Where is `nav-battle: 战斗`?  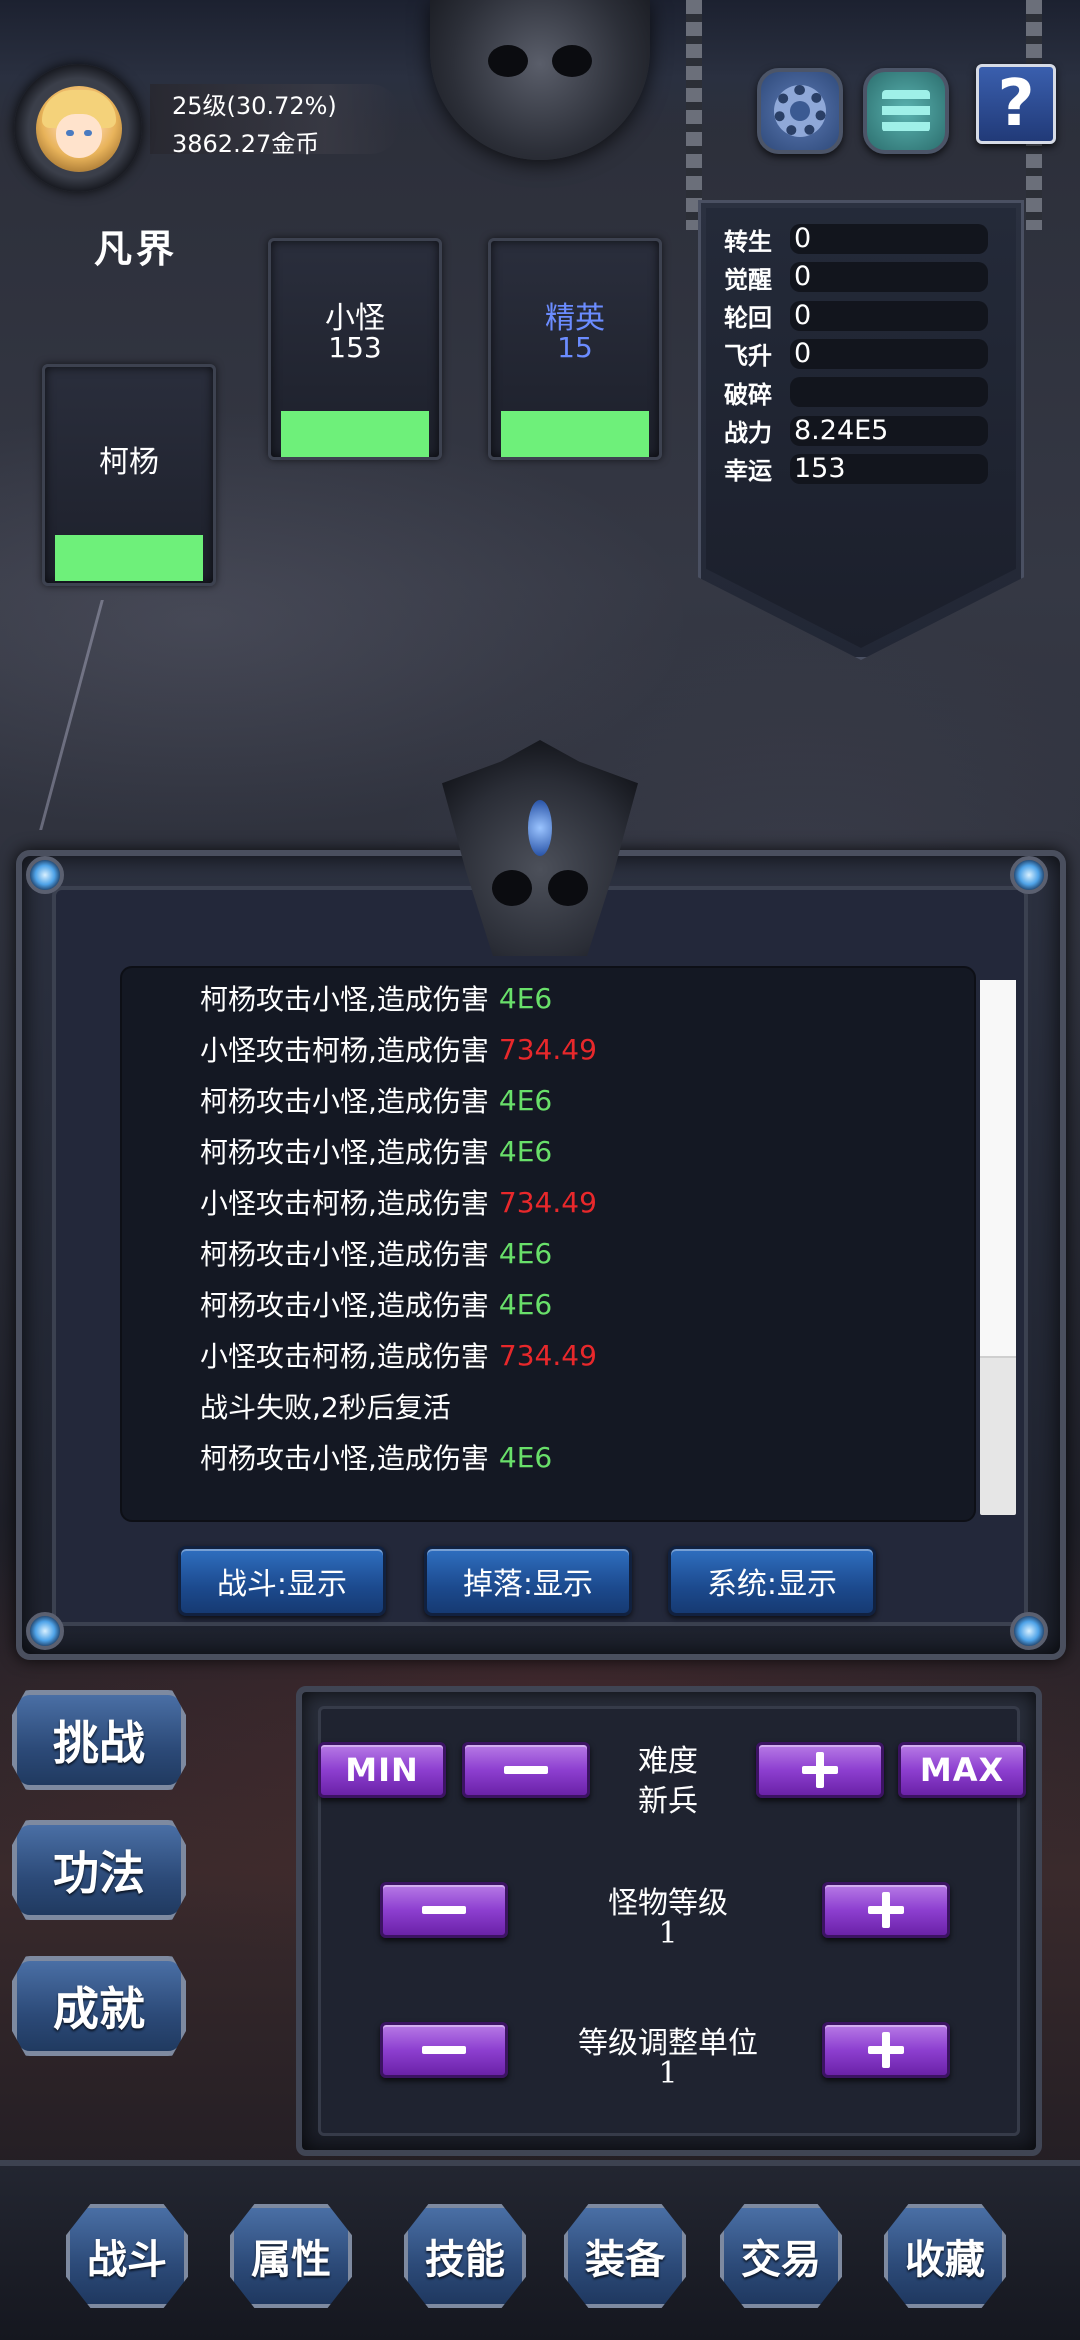 nav-battle: 战斗 is located at coordinates (127, 2256).